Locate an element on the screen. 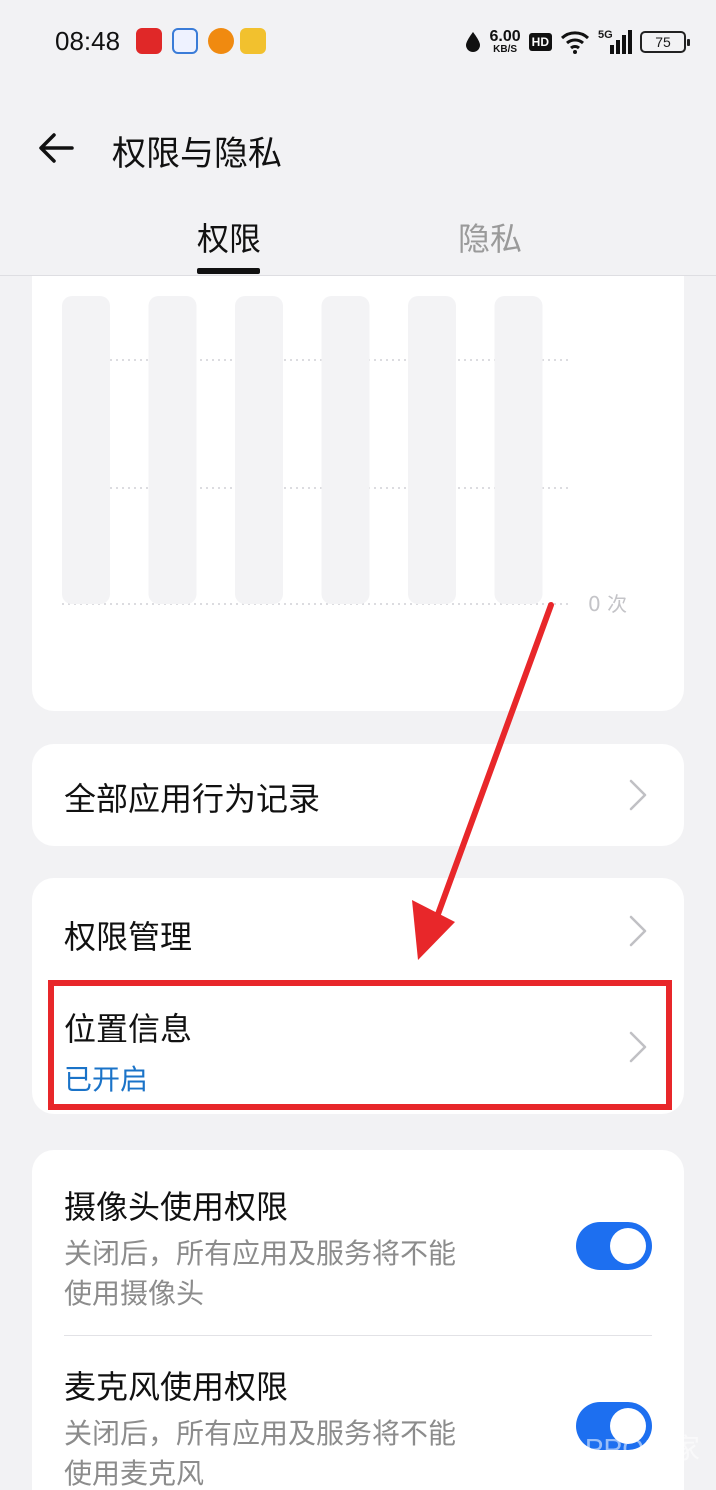 The height and width of the screenshot is (1490, 716). camera-permission-desc: 关闭后，所有应用及服务将不能 使用摄像头 is located at coordinates (304, 1274).